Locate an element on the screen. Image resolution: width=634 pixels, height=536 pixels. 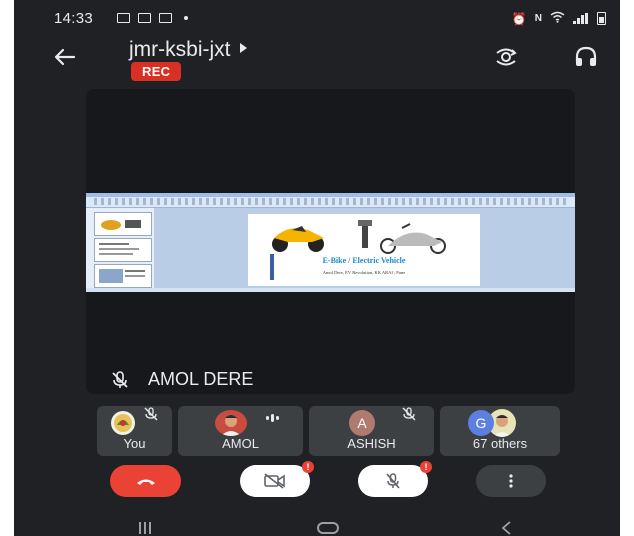
more-vert-icon is located at coordinates (511, 481).